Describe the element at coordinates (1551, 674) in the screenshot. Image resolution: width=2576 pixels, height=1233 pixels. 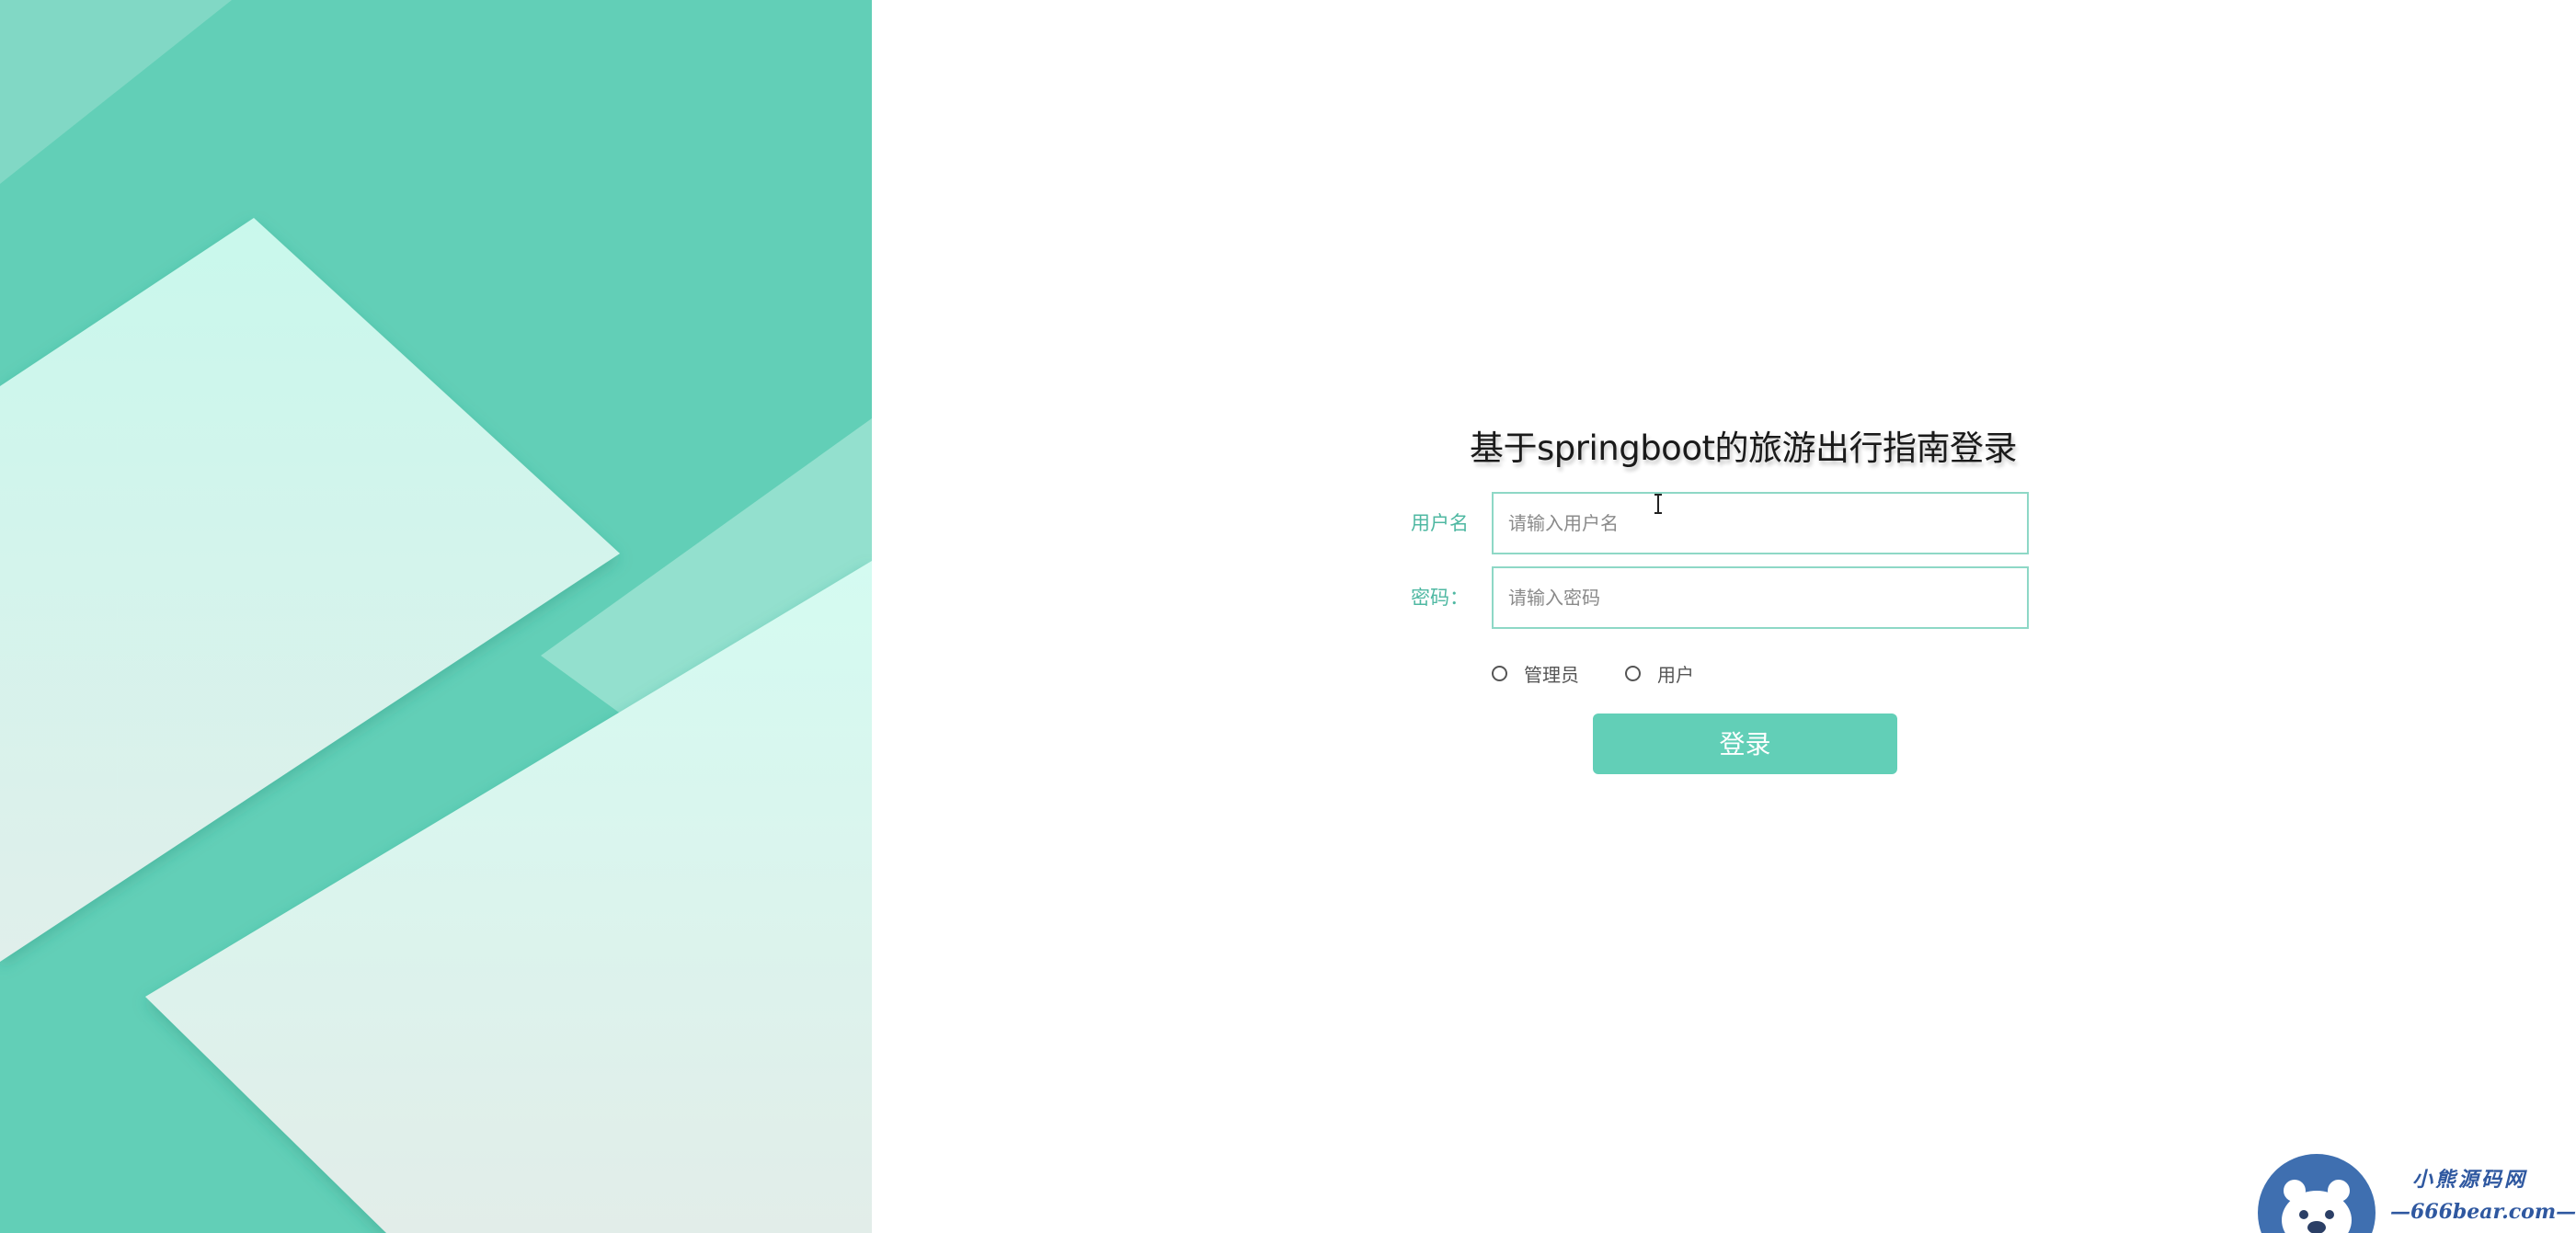
I see `role-label-admin: 管理员` at that location.